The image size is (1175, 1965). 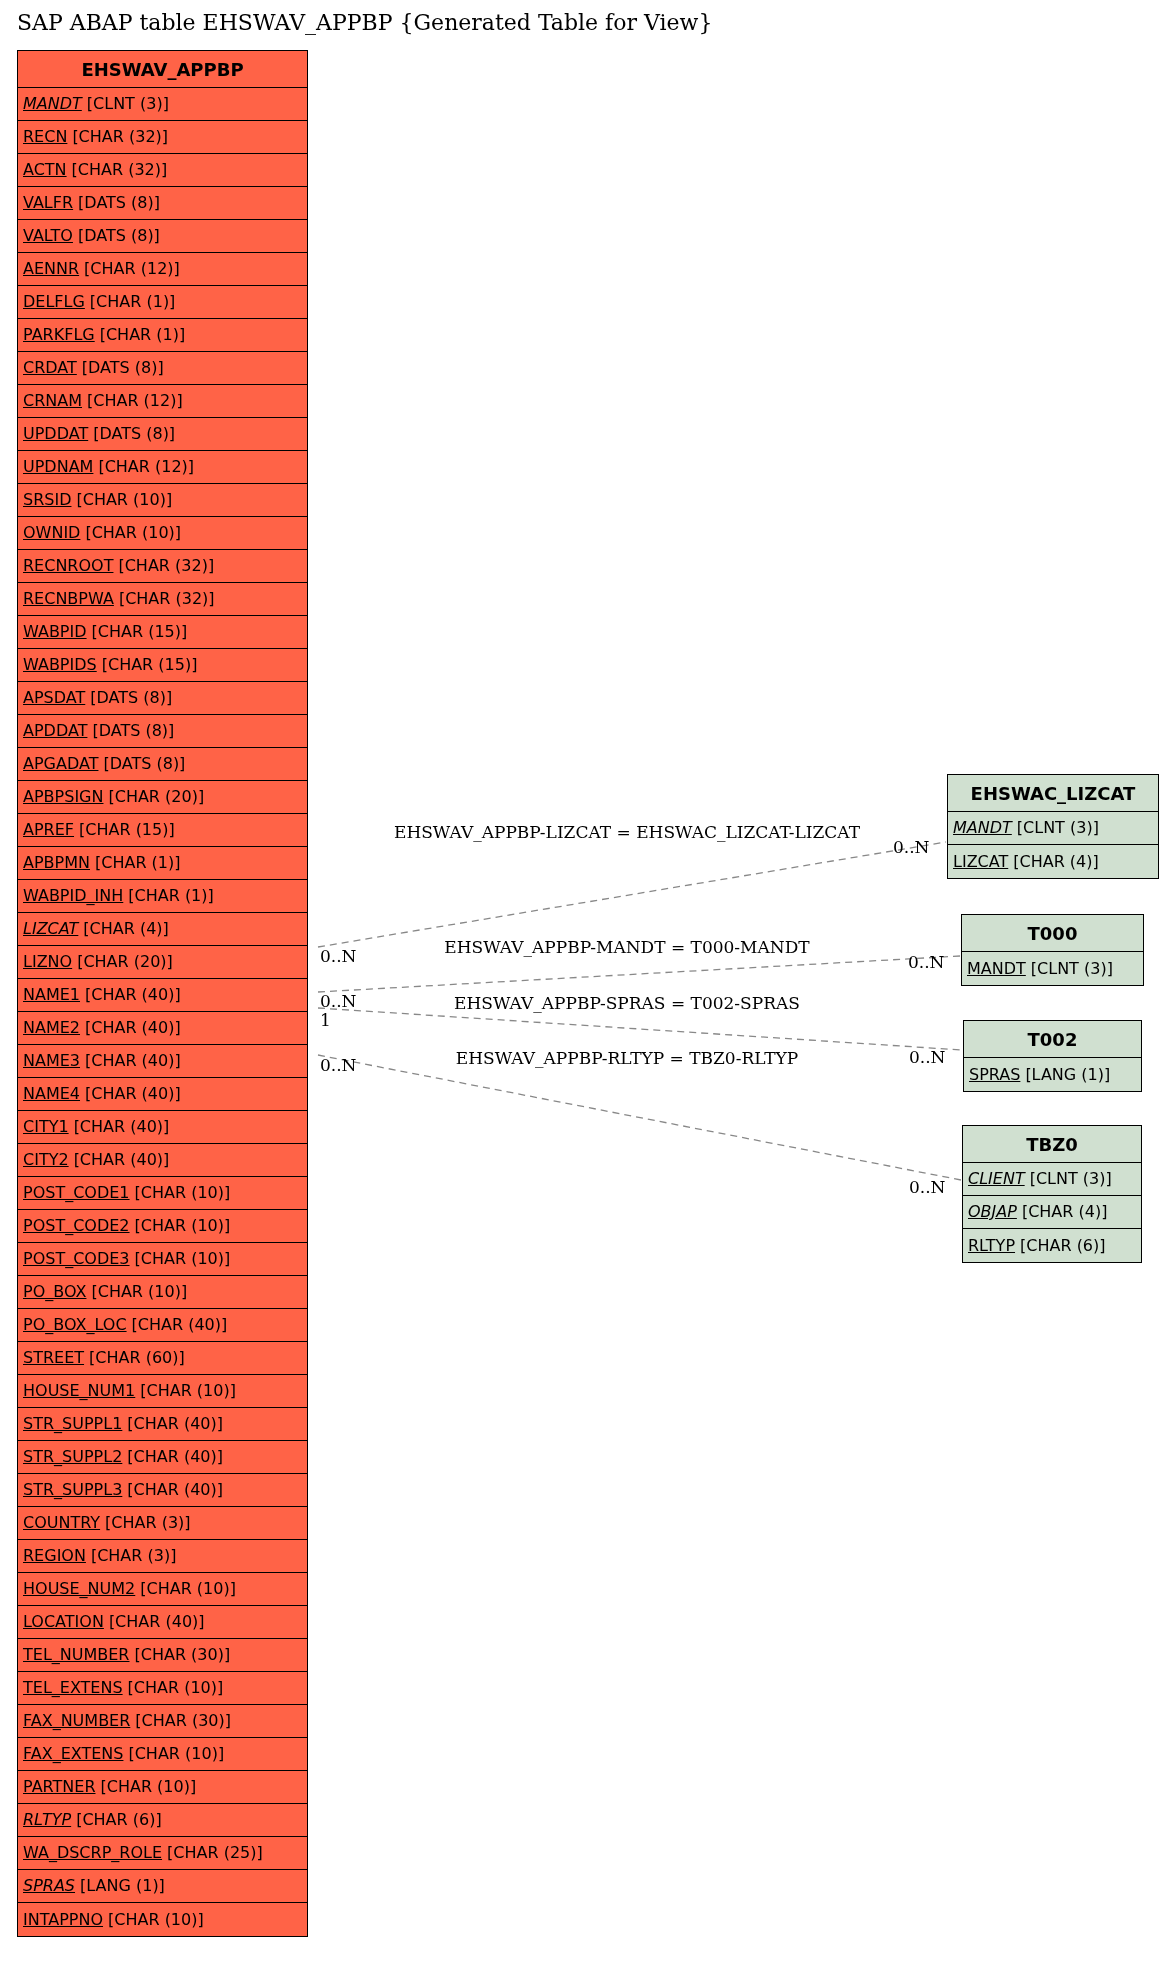 I want to click on field-row: PO_BOX_LOC [CHAR (40)], so click(x=162, y=1325).